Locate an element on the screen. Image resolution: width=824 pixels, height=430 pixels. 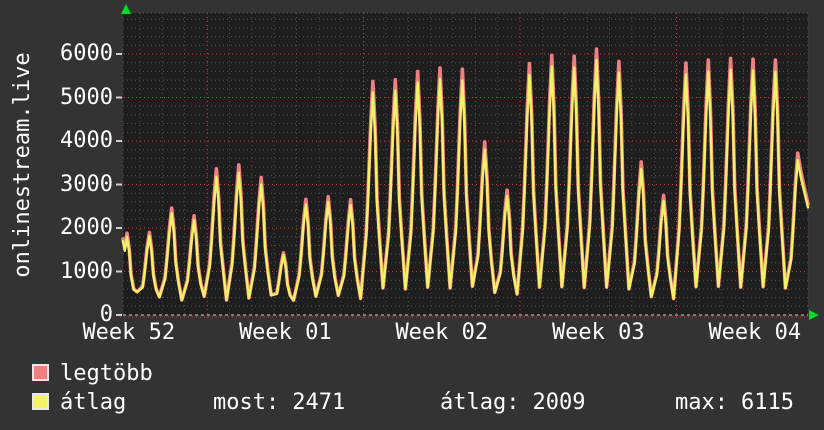
stat-most-label: most: is located at coordinates (246, 402).